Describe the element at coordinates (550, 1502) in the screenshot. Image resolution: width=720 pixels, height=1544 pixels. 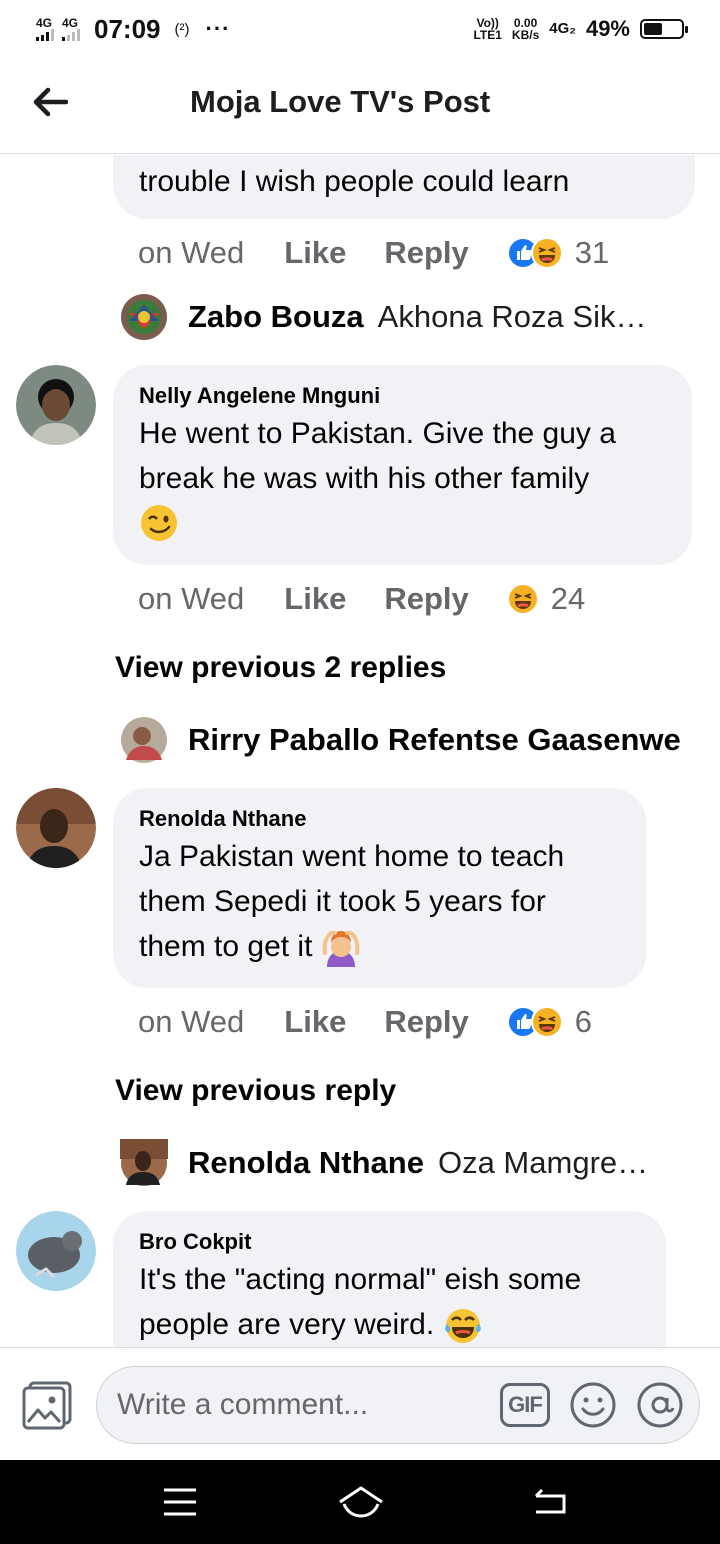
I see `back-icon` at that location.